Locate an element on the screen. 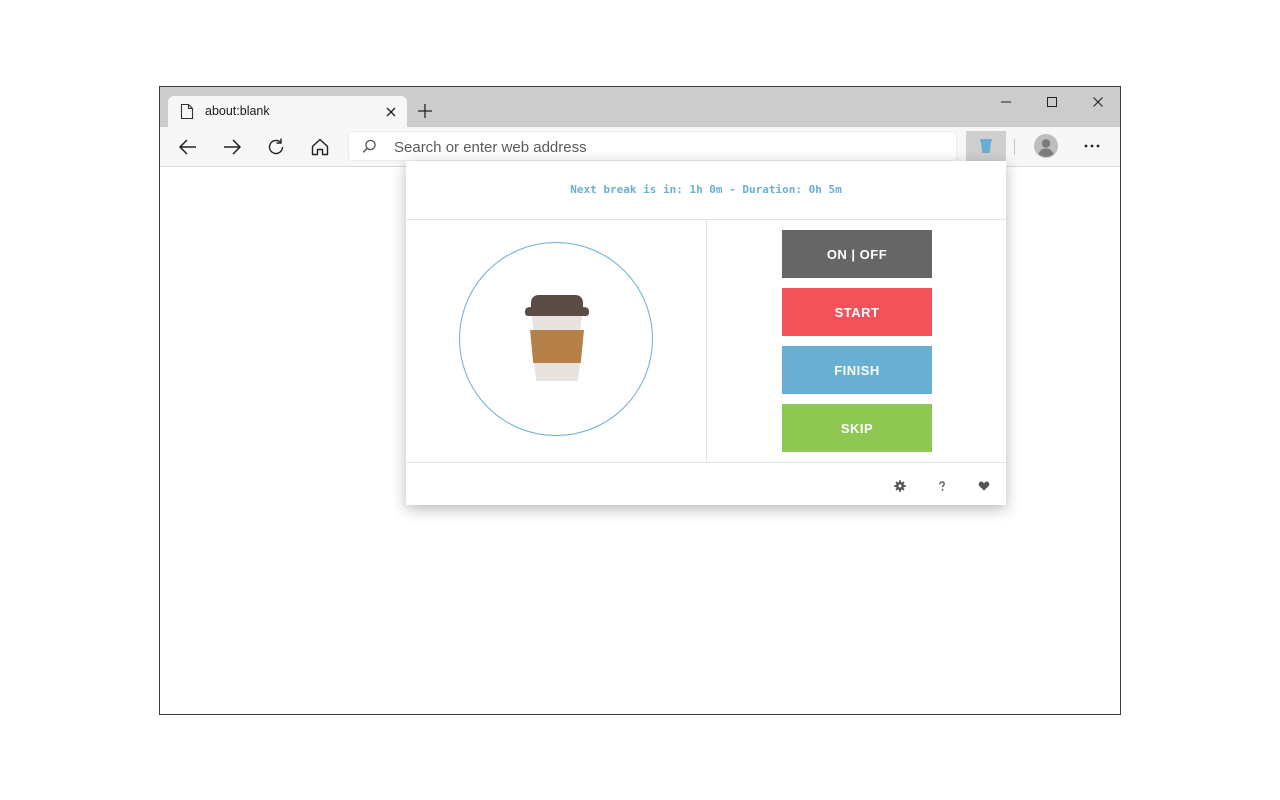 The width and height of the screenshot is (1280, 800). profile-avatar-icon is located at coordinates (1046, 146).